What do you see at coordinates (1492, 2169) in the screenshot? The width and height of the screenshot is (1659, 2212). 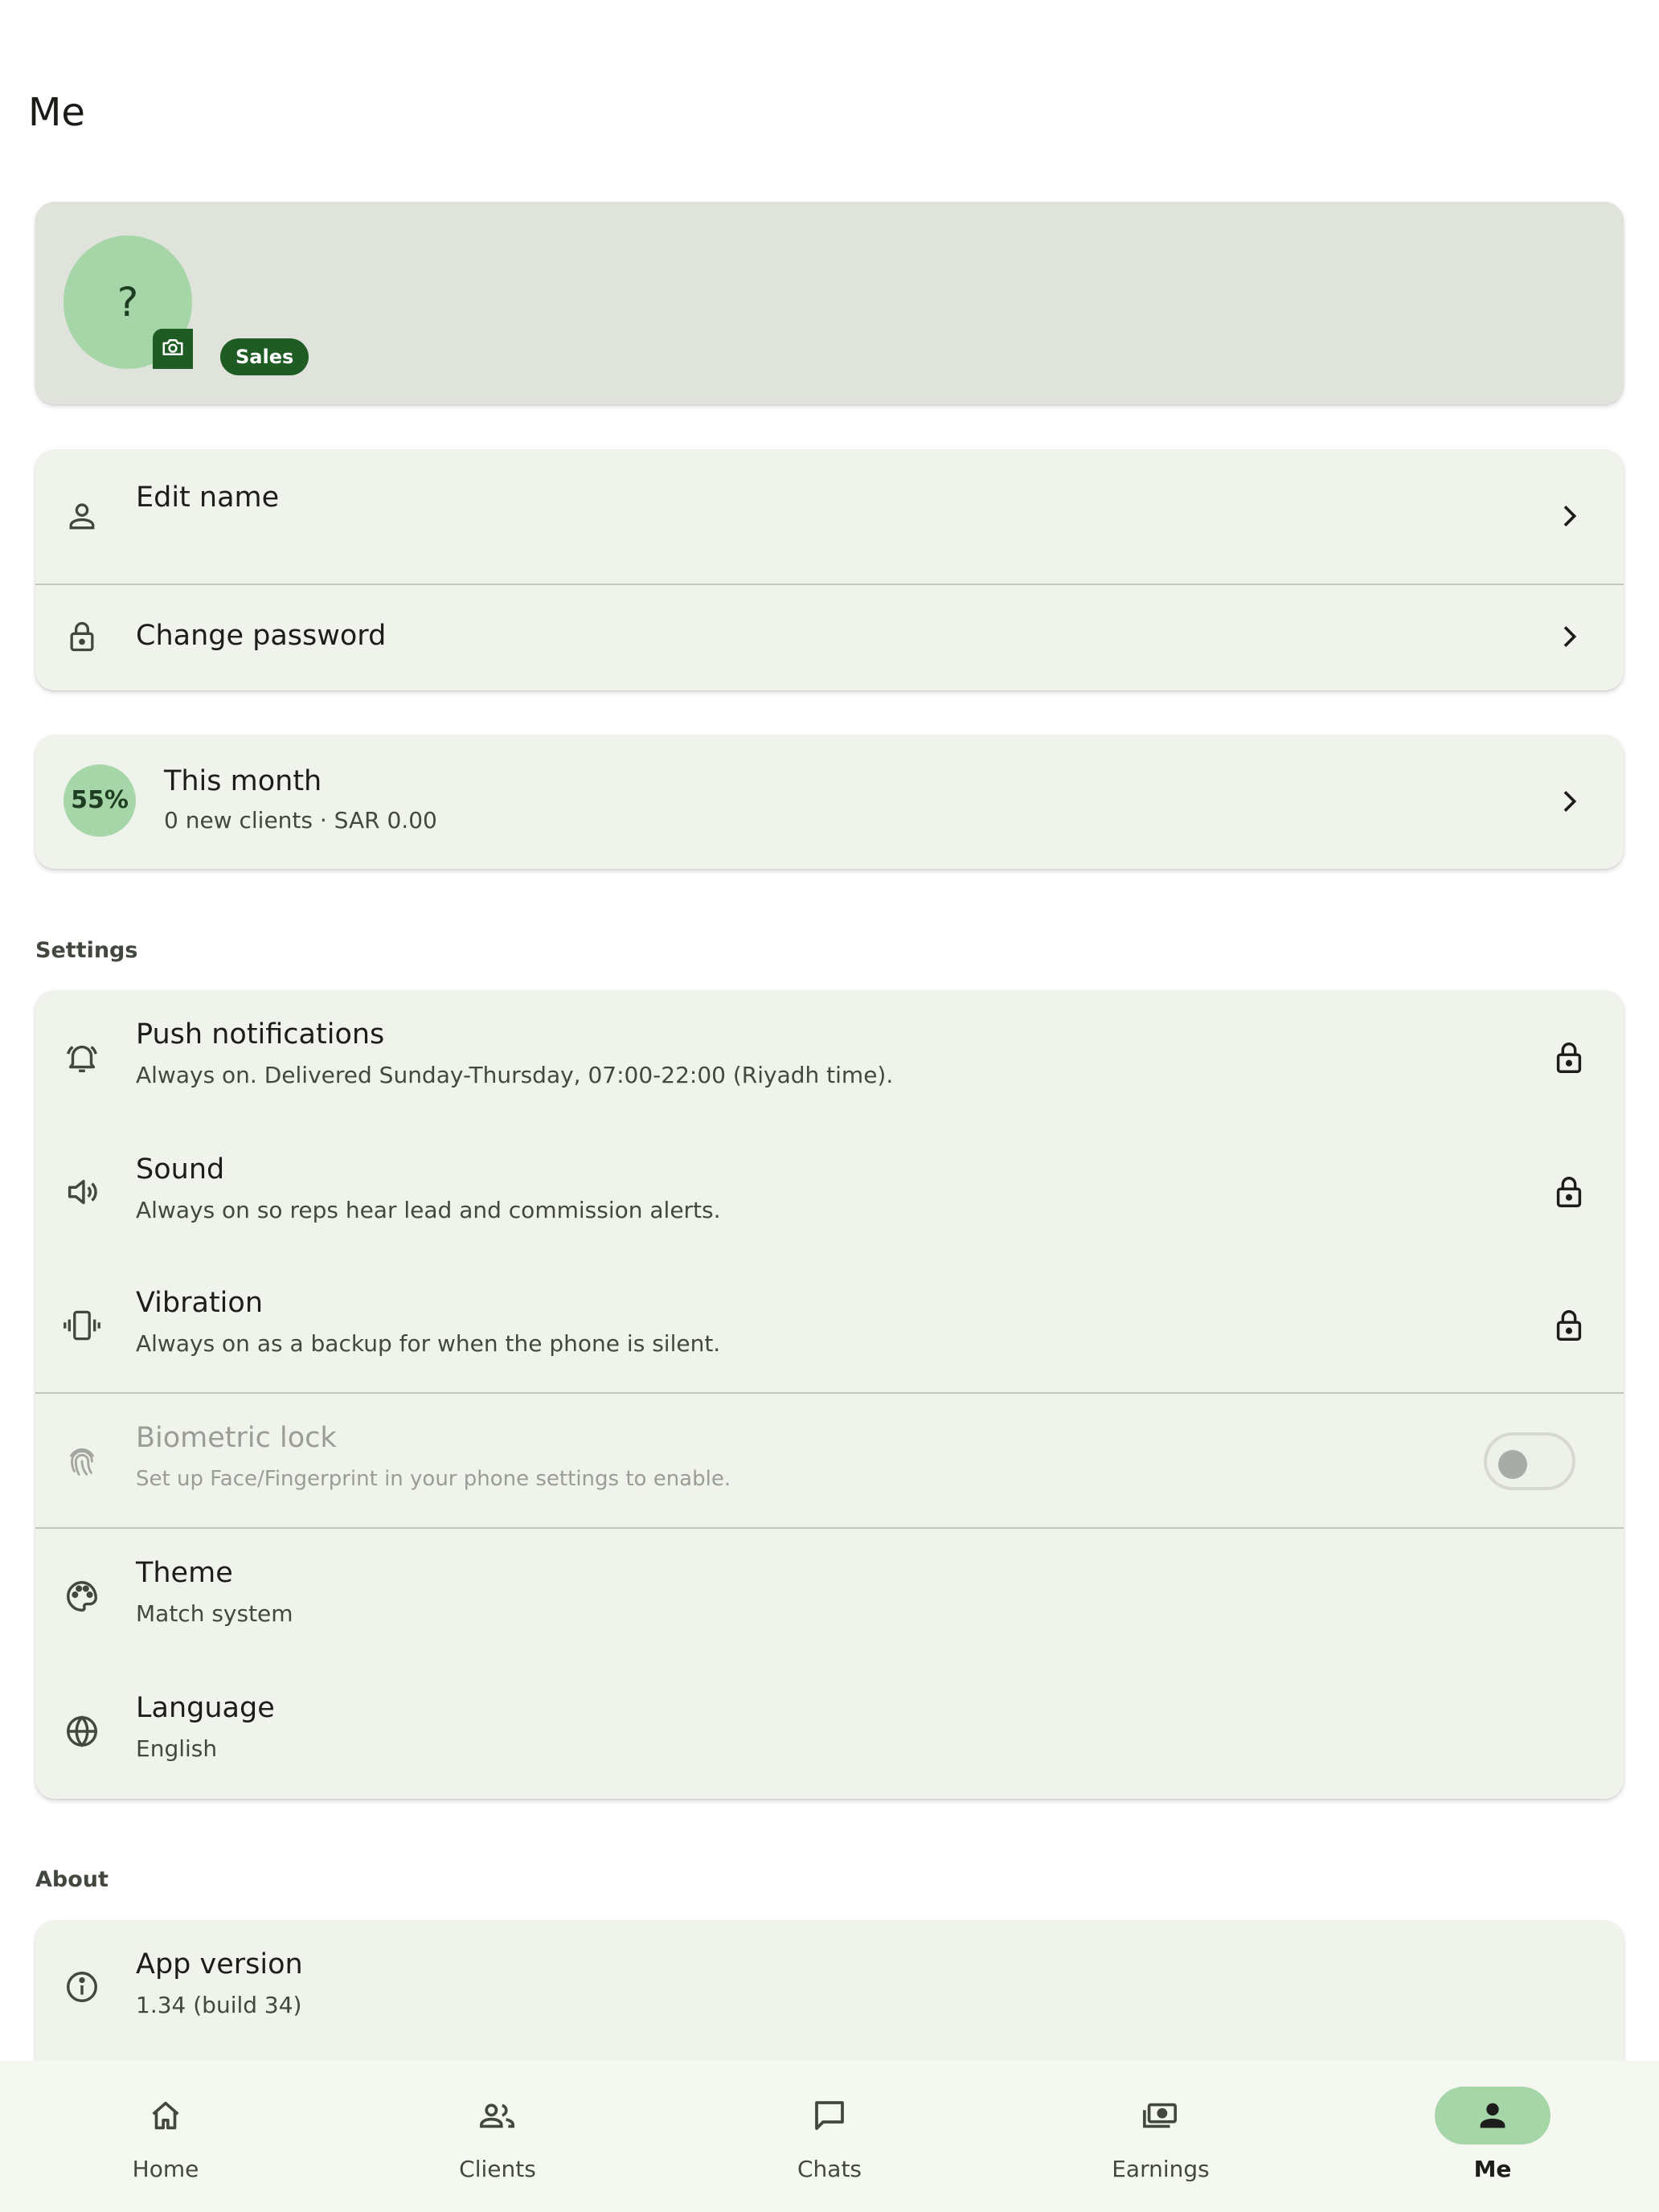 I see `nav-me-label: Me` at bounding box center [1492, 2169].